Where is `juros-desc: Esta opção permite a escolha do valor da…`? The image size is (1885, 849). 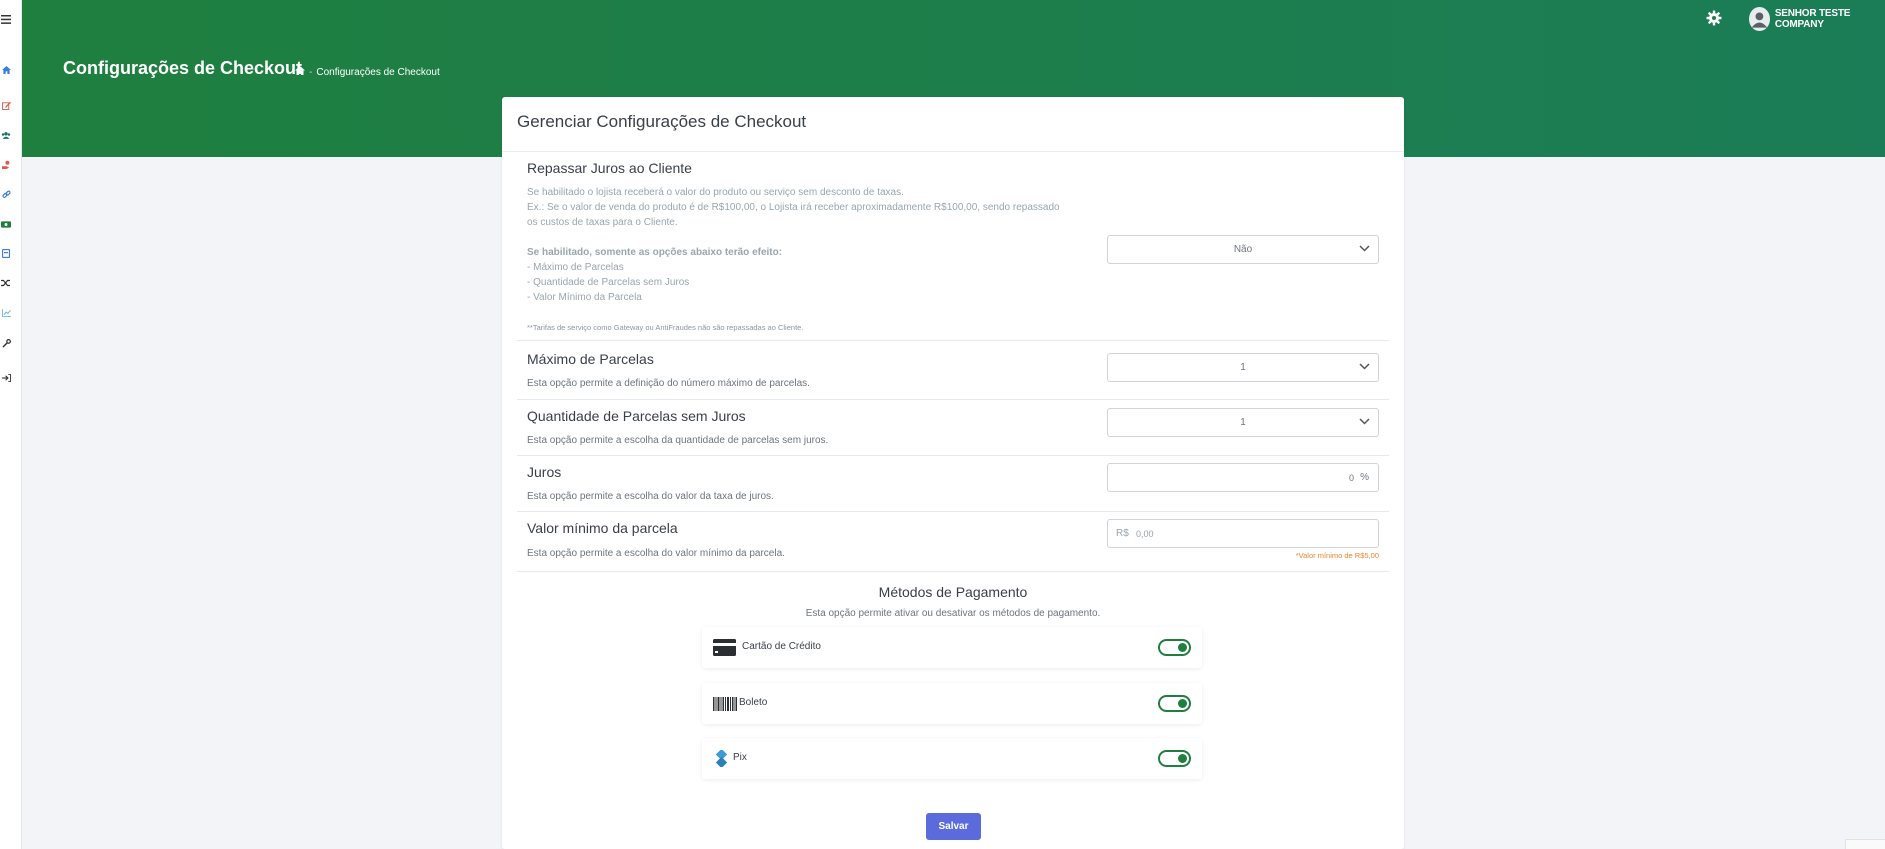 juros-desc: Esta opção permite a escolha do valor da… is located at coordinates (650, 496).